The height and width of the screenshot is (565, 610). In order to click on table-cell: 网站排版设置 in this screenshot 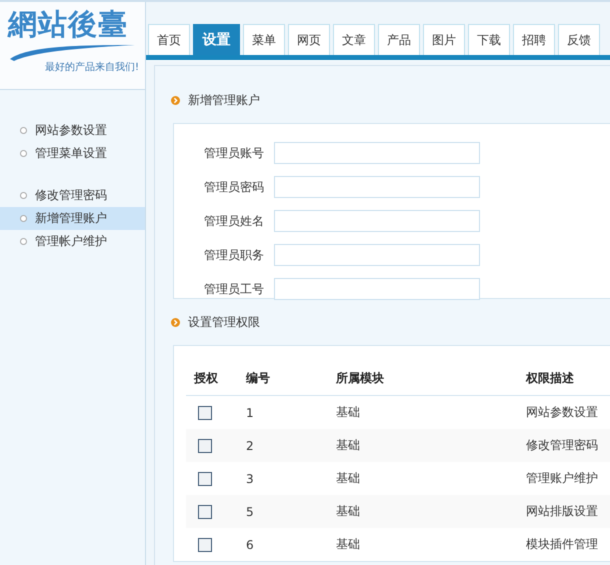, I will do `click(562, 511)`.